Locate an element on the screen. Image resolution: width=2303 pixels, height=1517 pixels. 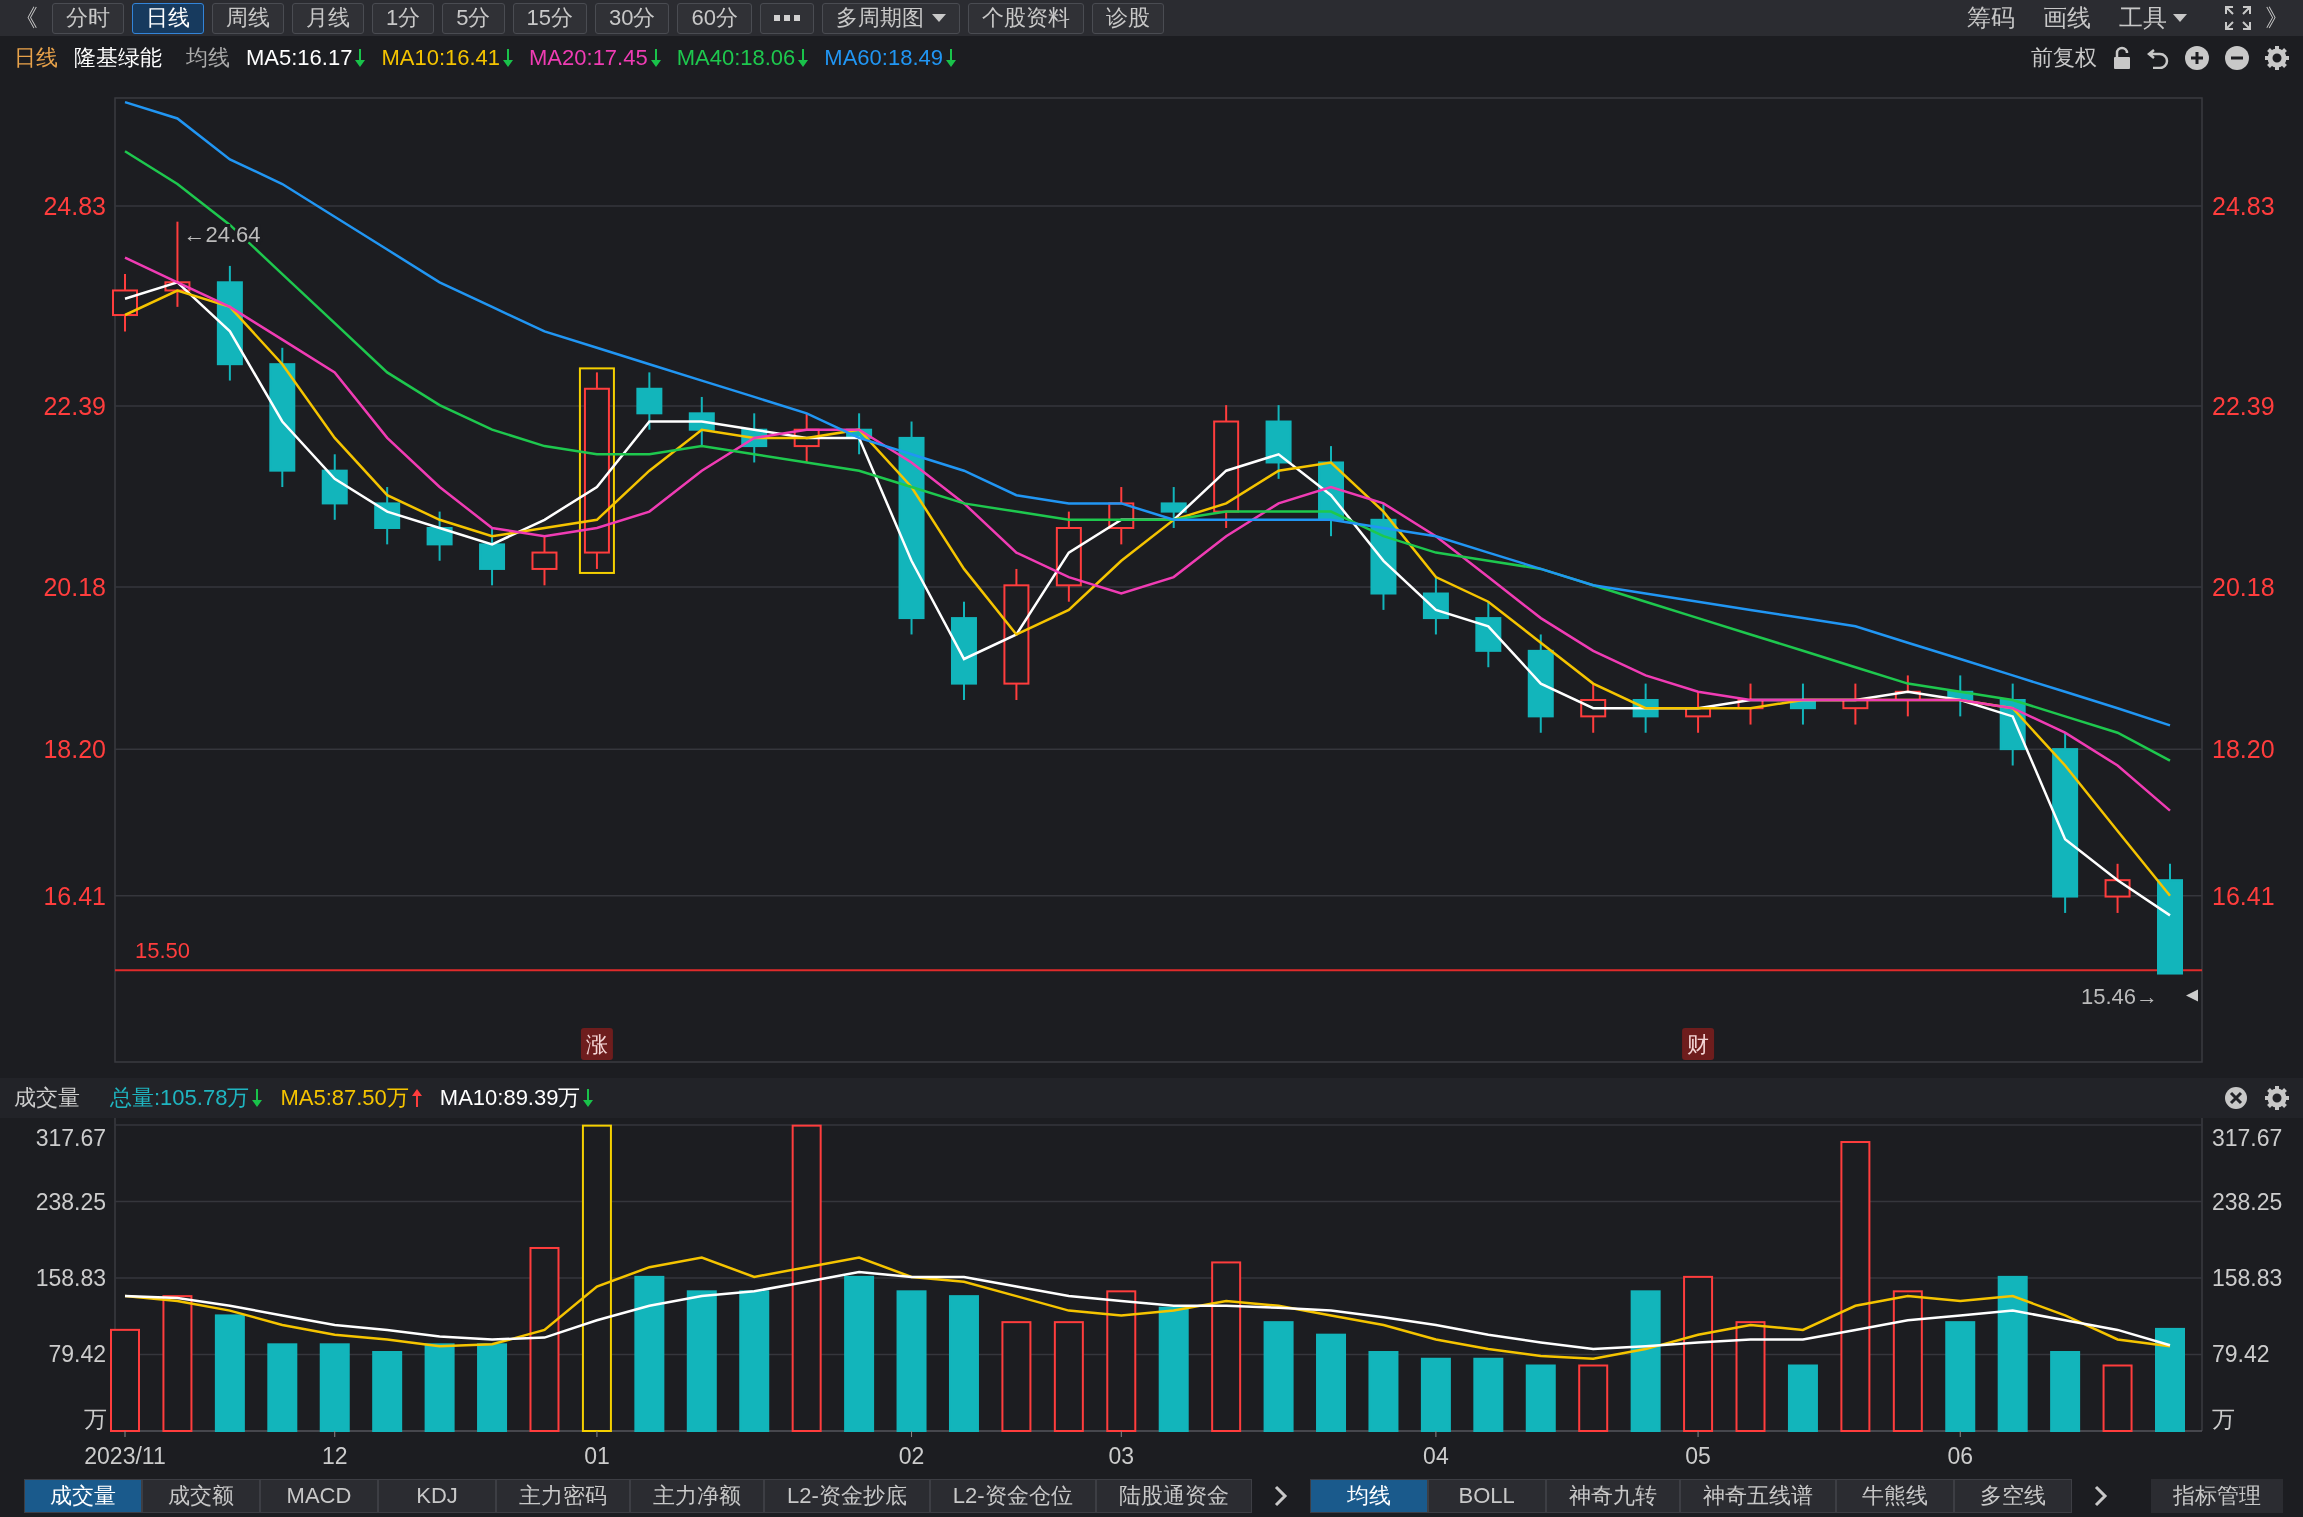
indicator-manage-button: 指标管理 is located at coordinates (2217, 1496).